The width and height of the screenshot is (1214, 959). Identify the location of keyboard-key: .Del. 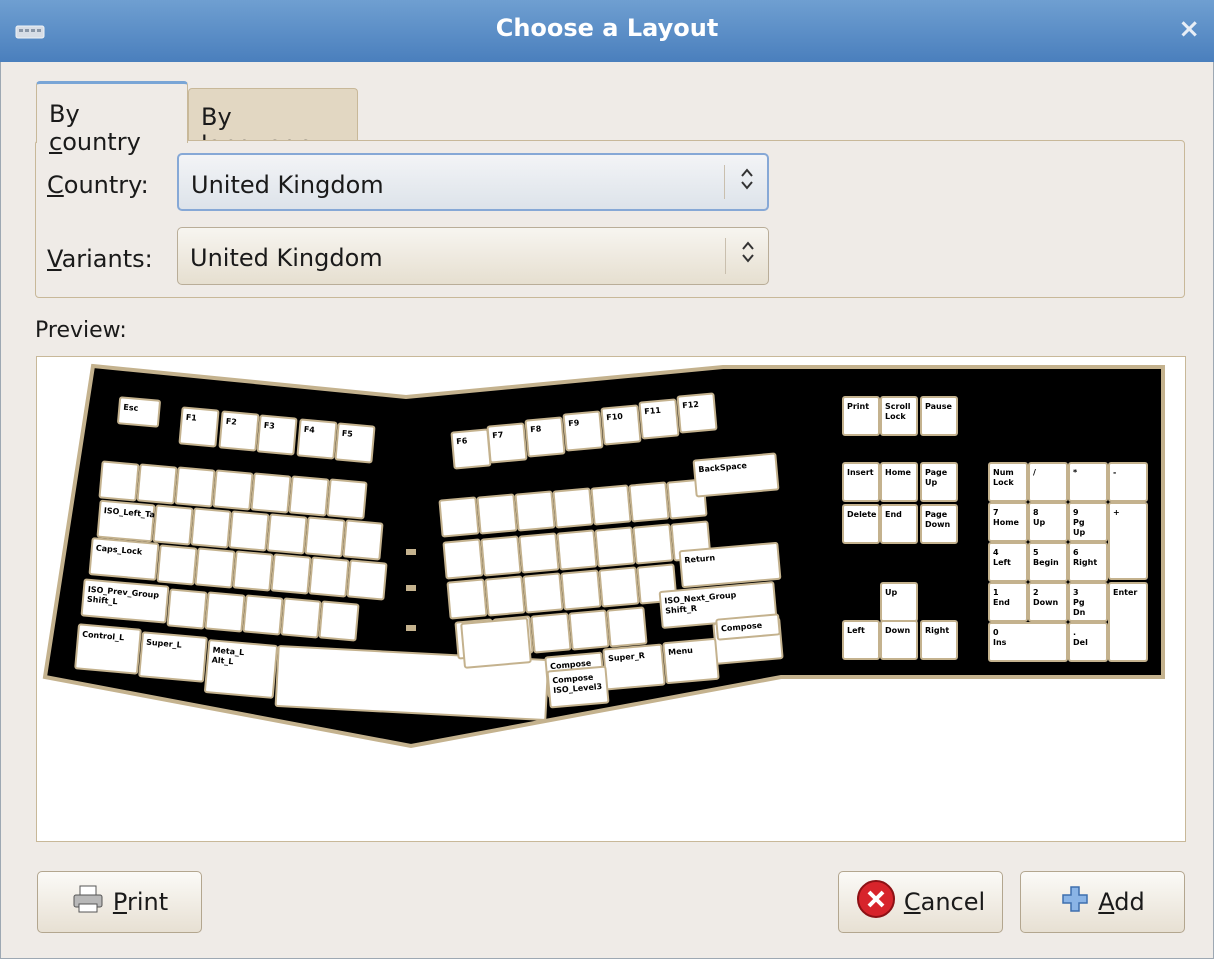
(1088, 642).